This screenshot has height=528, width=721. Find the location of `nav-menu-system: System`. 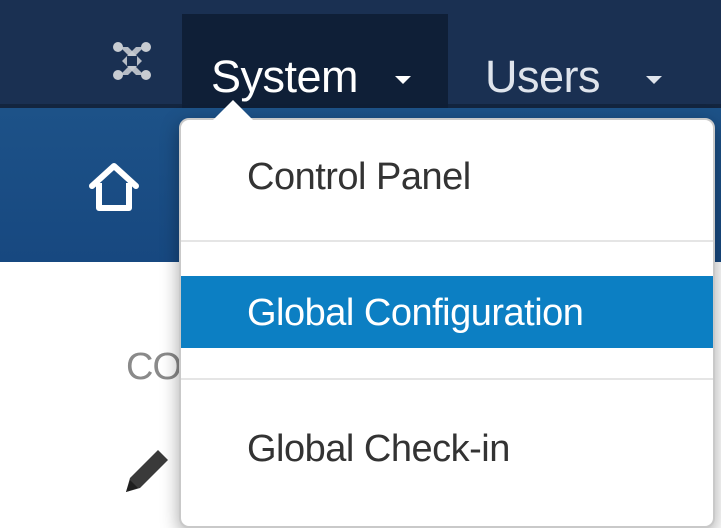

nav-menu-system: System is located at coordinates (315, 61).